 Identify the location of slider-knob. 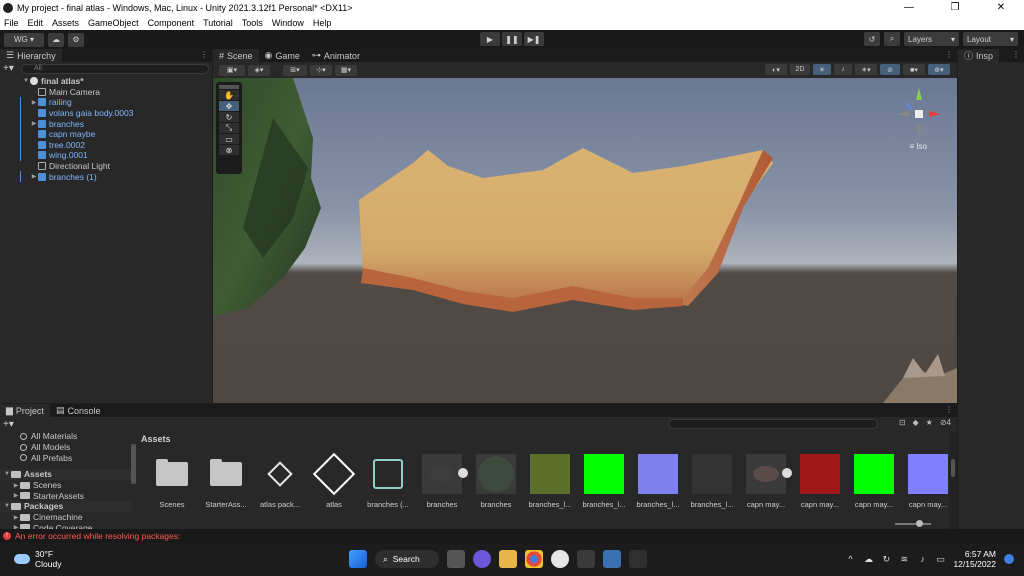
(919, 523).